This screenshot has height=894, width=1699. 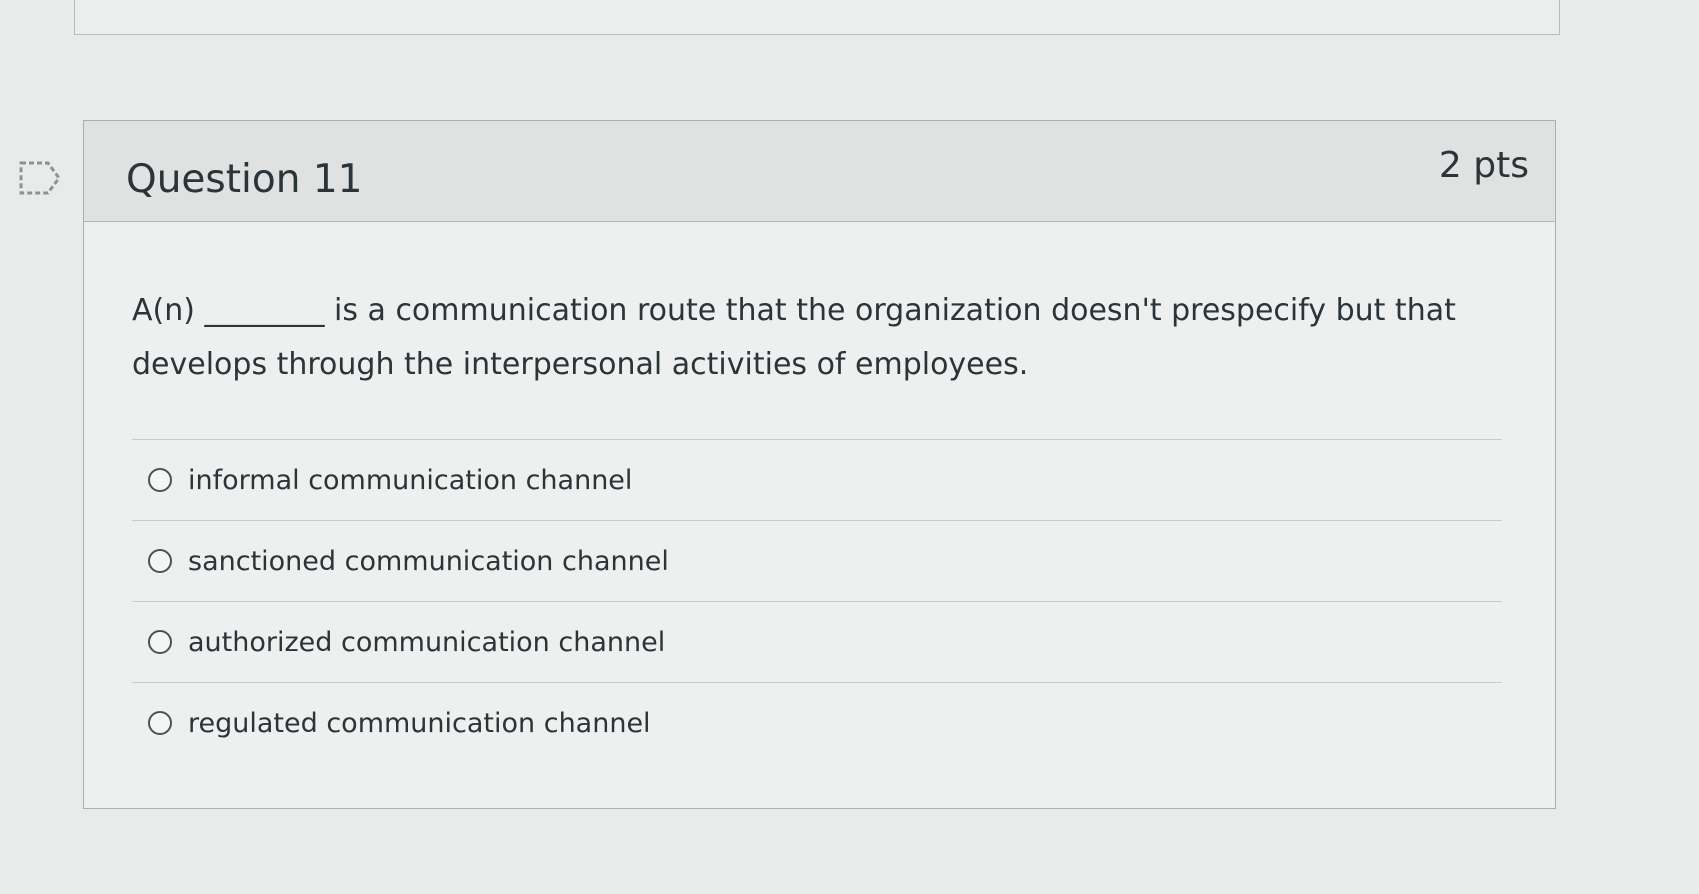 I want to click on answer-option: sanctioned communication channel, so click(x=817, y=560).